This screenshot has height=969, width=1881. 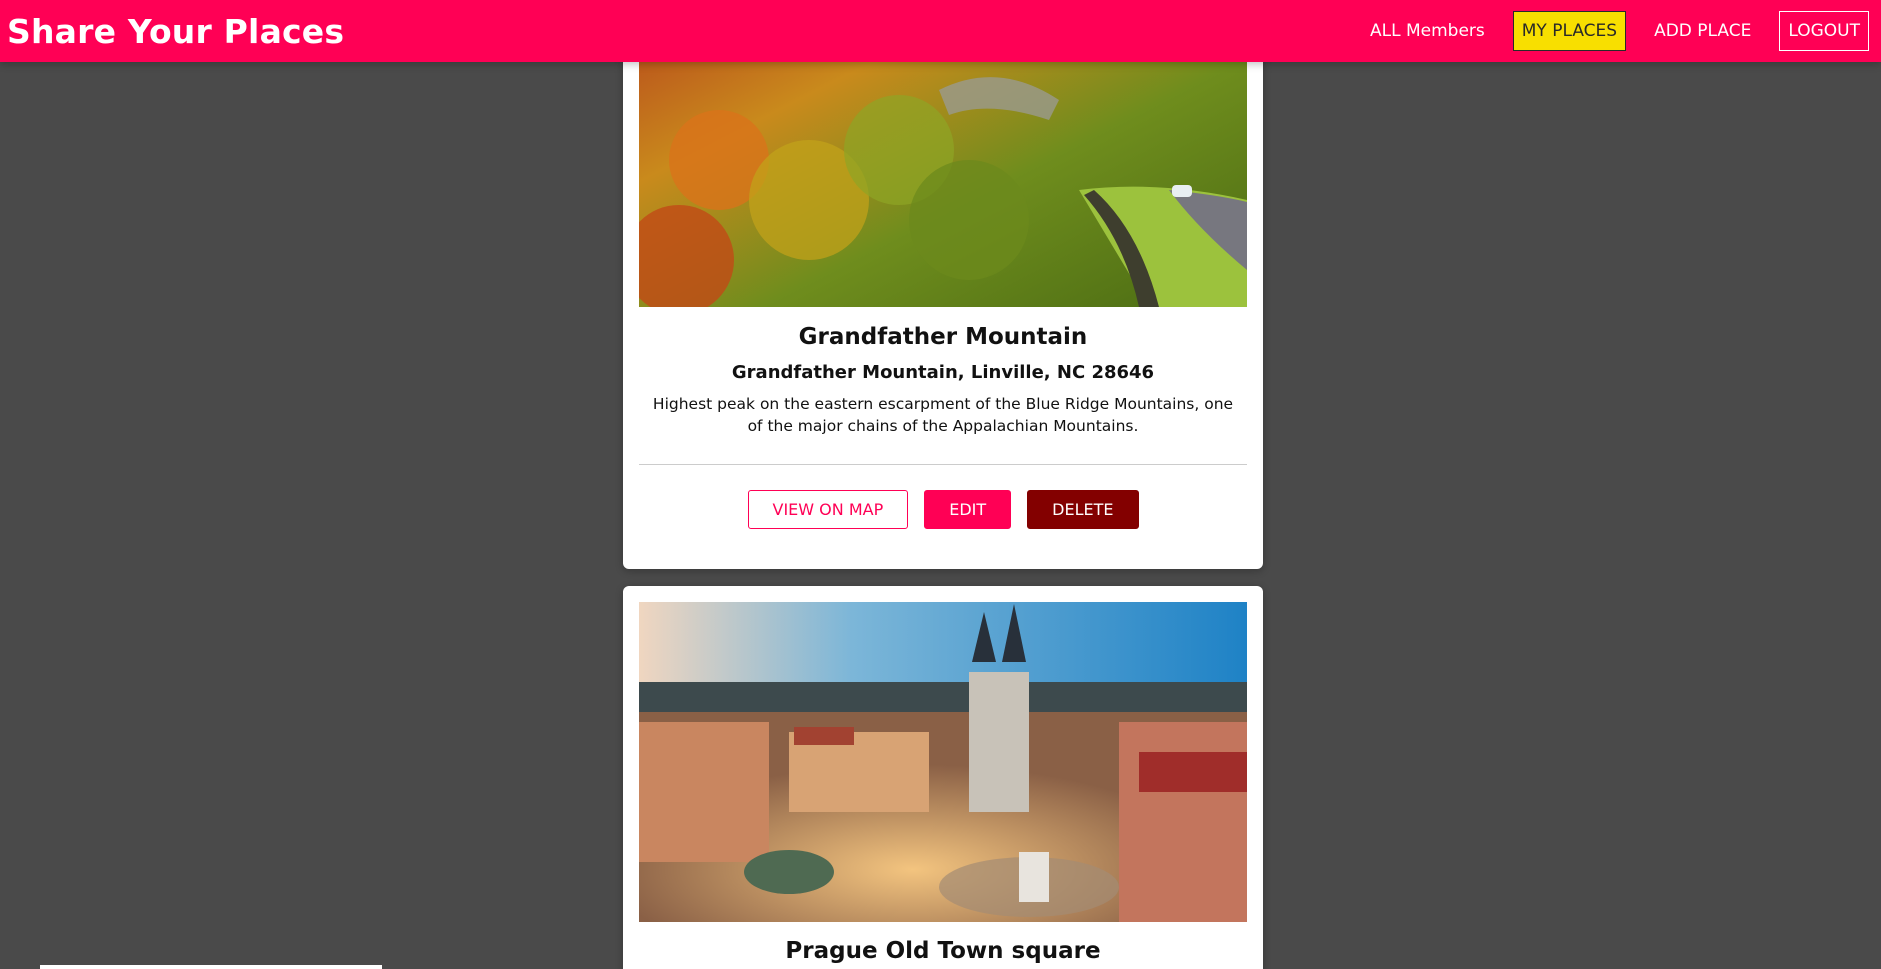 I want to click on delete-button: DELETE, so click(x=1083, y=509).